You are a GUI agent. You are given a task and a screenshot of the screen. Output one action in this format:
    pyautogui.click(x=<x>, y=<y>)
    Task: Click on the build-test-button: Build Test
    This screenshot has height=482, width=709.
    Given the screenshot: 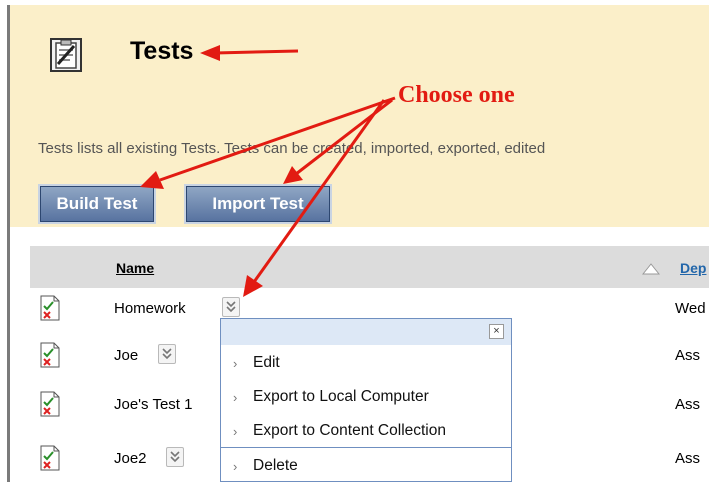 What is the action you would take?
    pyautogui.click(x=97, y=204)
    